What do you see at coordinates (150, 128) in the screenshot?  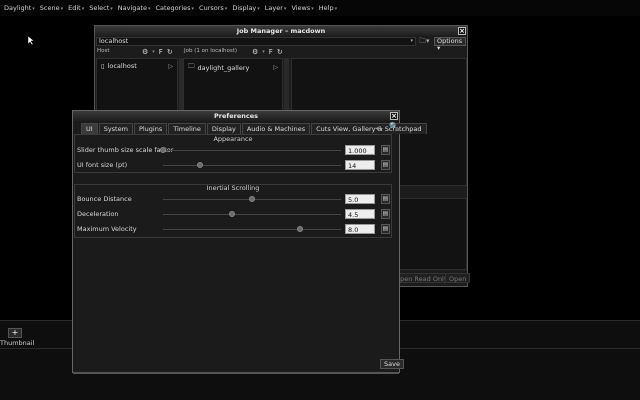 I see `tab-plugins: Plugins` at bounding box center [150, 128].